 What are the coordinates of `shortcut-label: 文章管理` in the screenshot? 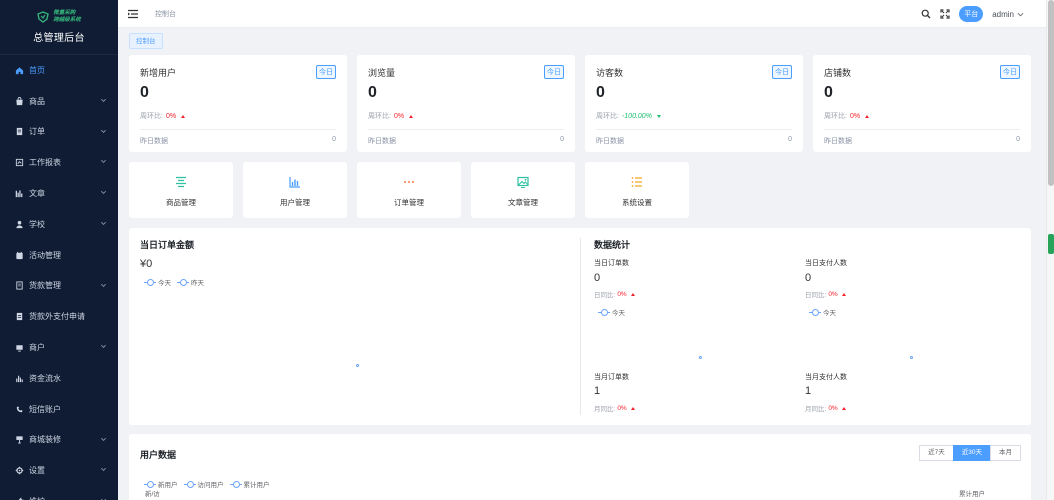 It's located at (523, 202).